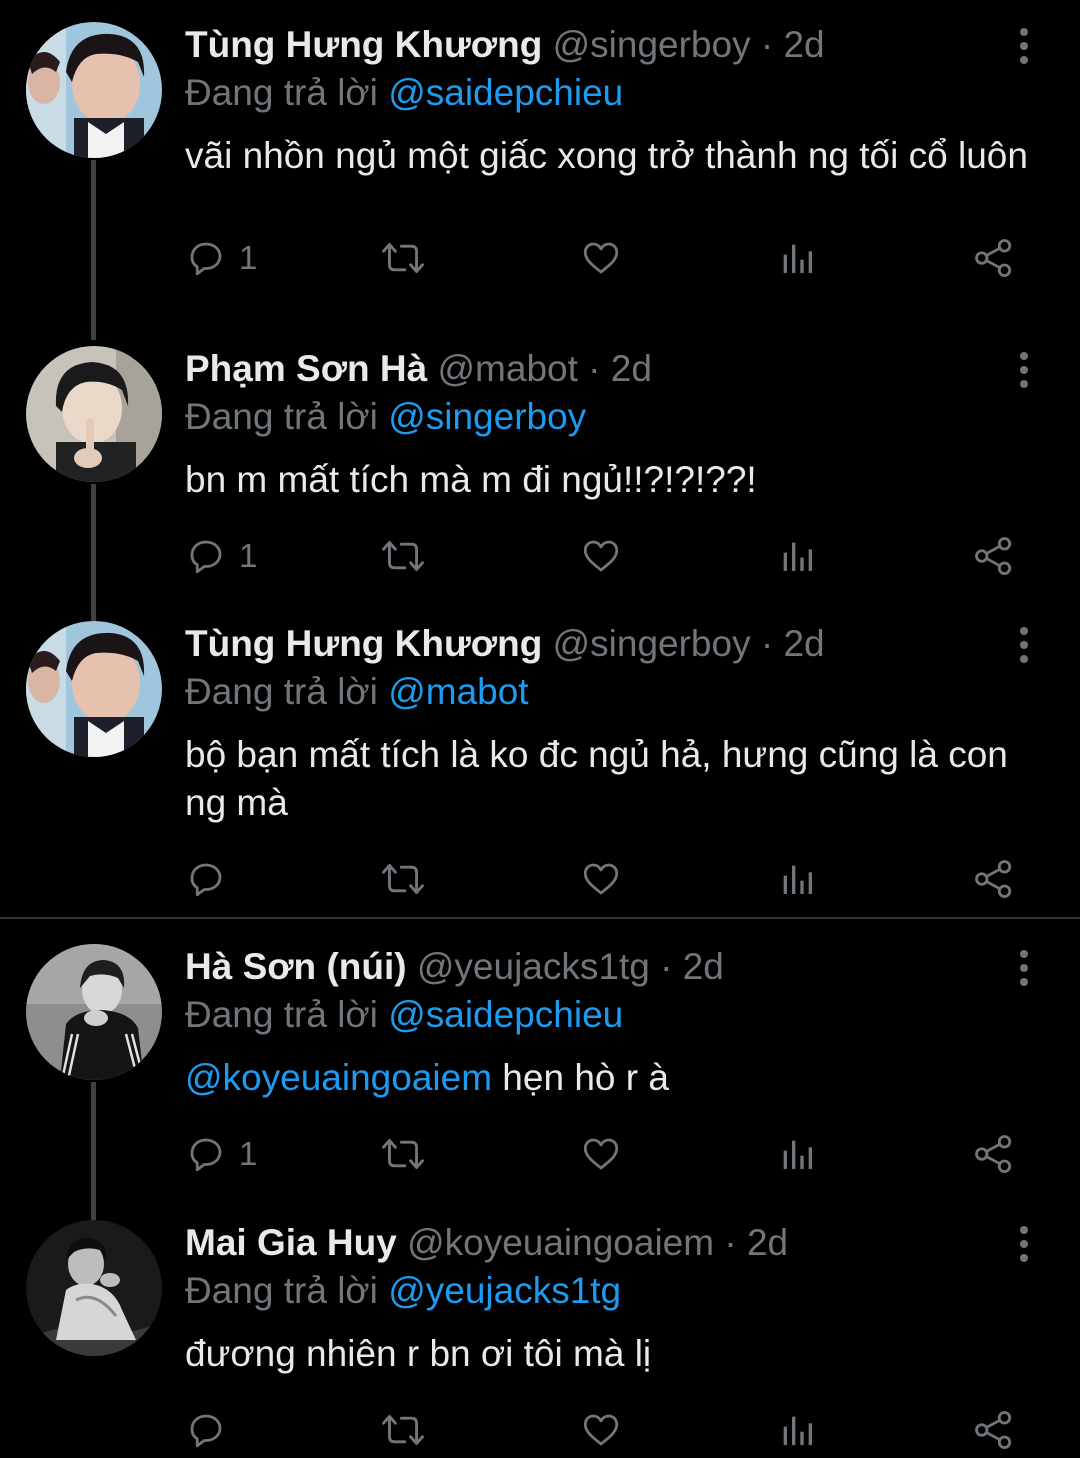 The width and height of the screenshot is (1080, 1458). What do you see at coordinates (385, 417) in the screenshot?
I see `replying-to: Đang trả lời @singerboy` at bounding box center [385, 417].